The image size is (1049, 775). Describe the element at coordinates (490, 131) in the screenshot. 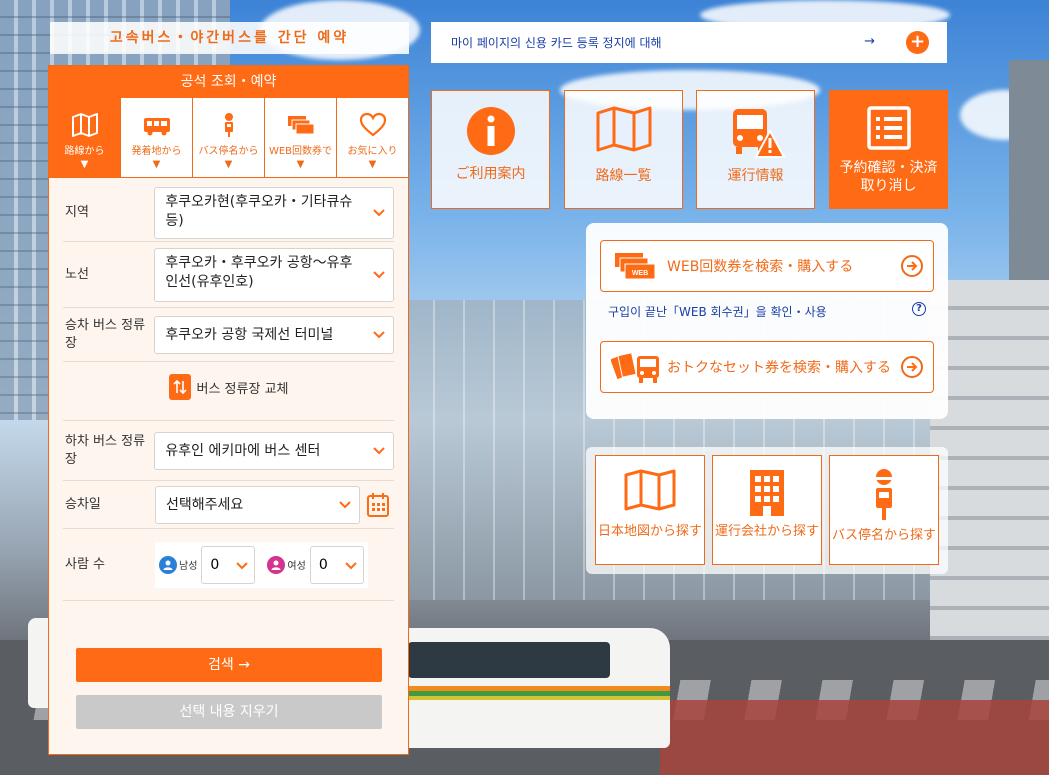

I see `info-icon` at that location.